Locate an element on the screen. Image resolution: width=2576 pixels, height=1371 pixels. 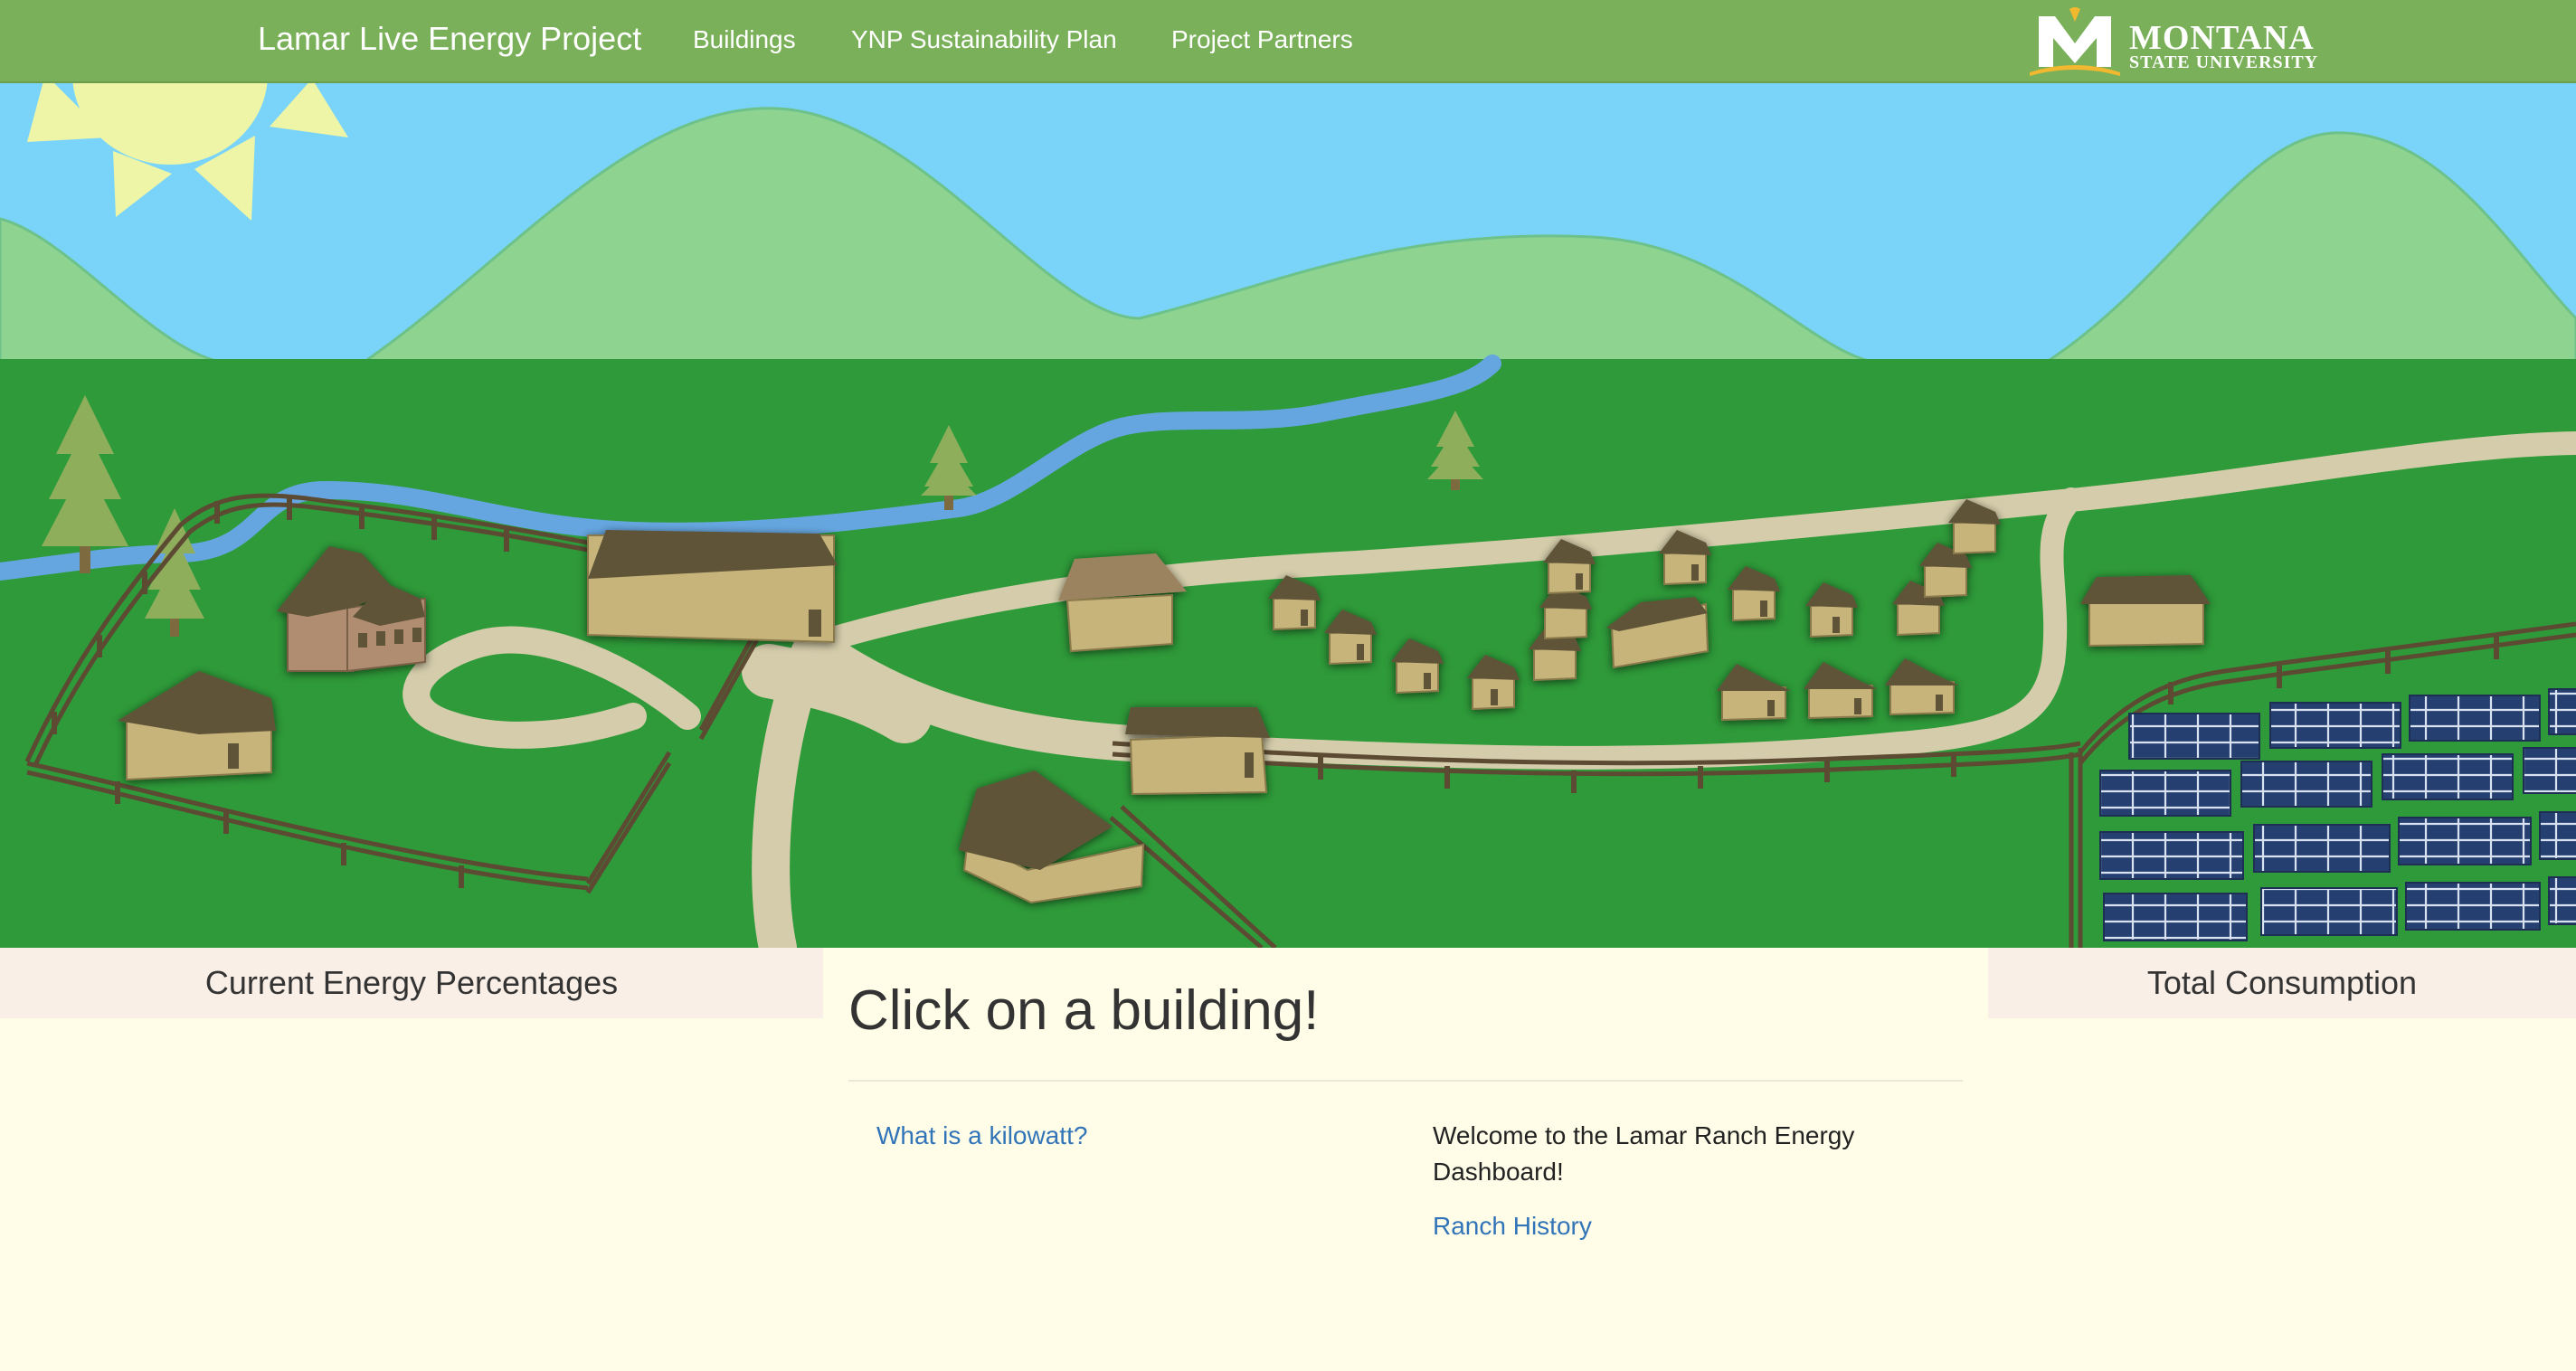
total-consumption-header: Total Consumption is located at coordinates (2282, 983).